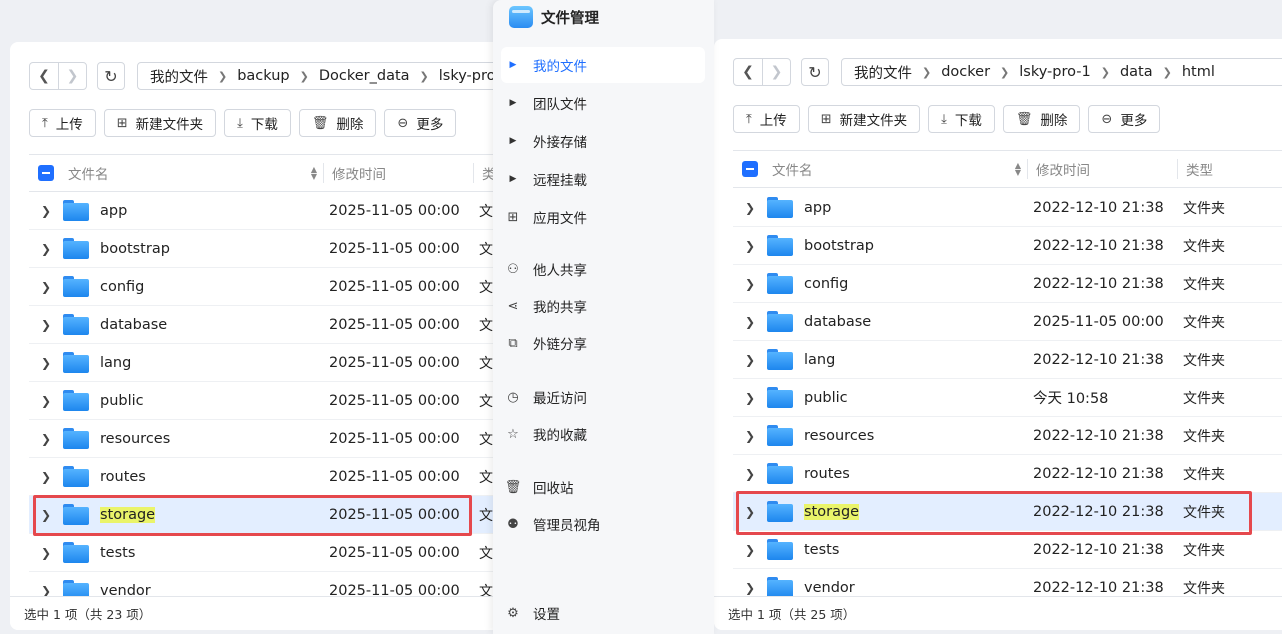 The height and width of the screenshot is (634, 1282). Describe the element at coordinates (269, 439) in the screenshot. I see `table-row: ❯ resources 2025-11-05 00:00 文` at that location.